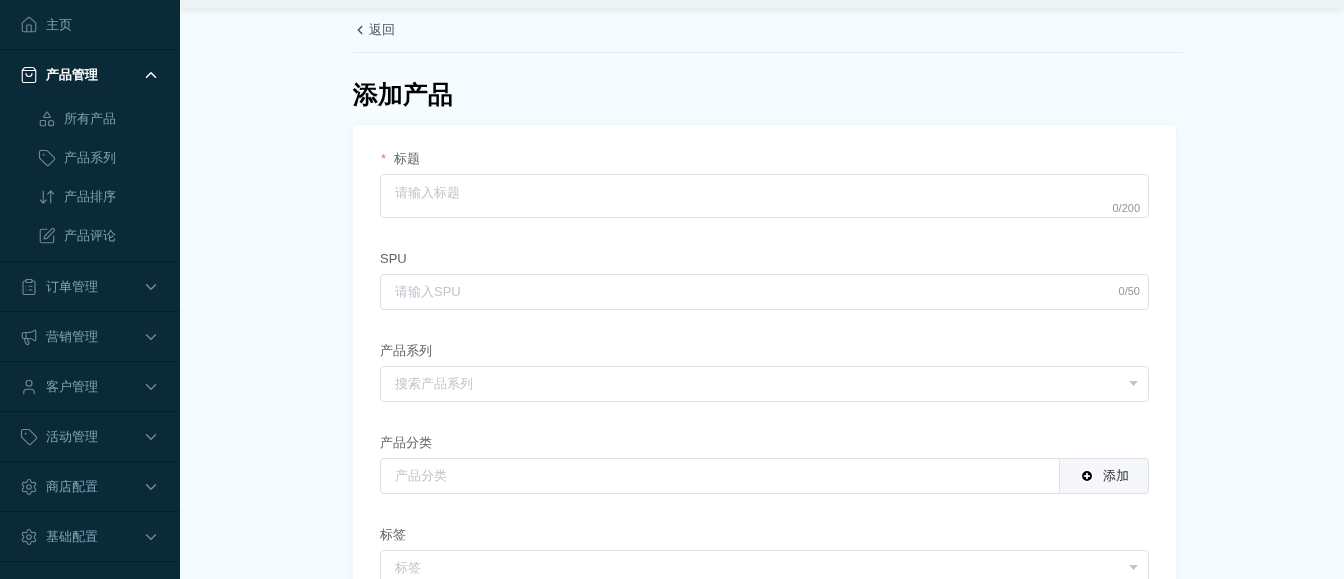 The width and height of the screenshot is (1344, 579). I want to click on sidebar-label: 订单管理, so click(72, 286).